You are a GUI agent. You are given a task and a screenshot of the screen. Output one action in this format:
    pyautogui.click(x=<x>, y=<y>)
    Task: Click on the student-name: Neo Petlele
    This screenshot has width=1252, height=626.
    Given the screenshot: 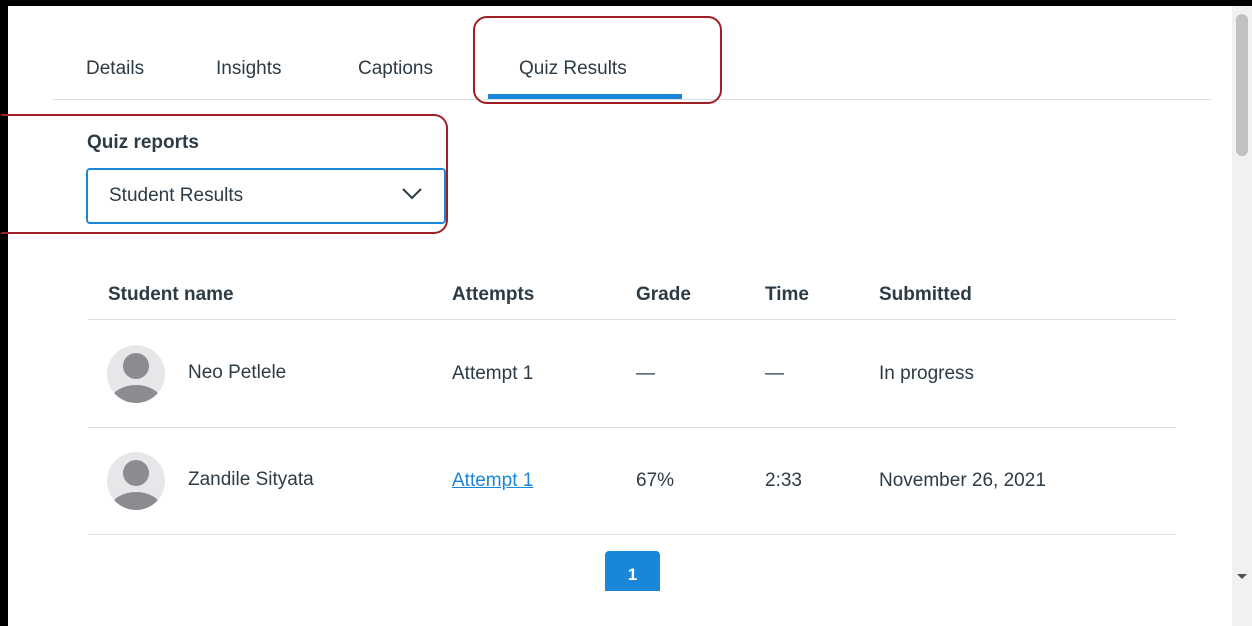 What is the action you would take?
    pyautogui.click(x=237, y=373)
    